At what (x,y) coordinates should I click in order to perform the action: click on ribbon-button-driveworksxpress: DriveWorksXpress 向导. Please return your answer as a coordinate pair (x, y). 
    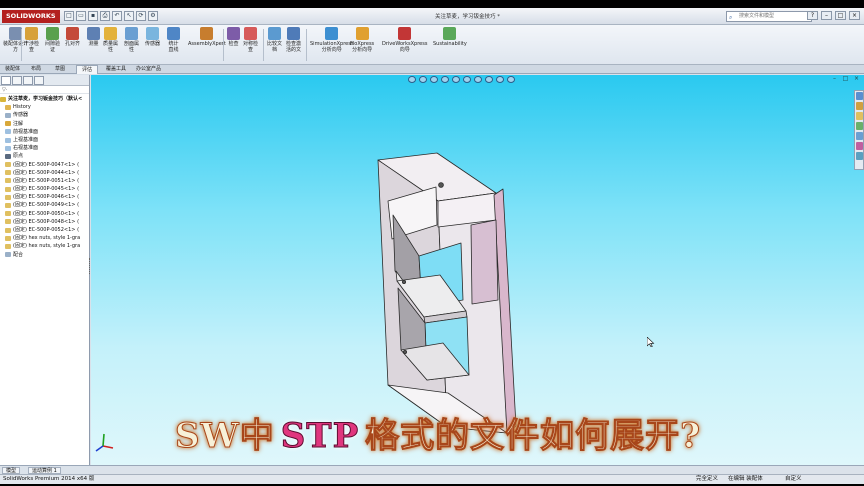
    Looking at the image, I should click on (404, 40).